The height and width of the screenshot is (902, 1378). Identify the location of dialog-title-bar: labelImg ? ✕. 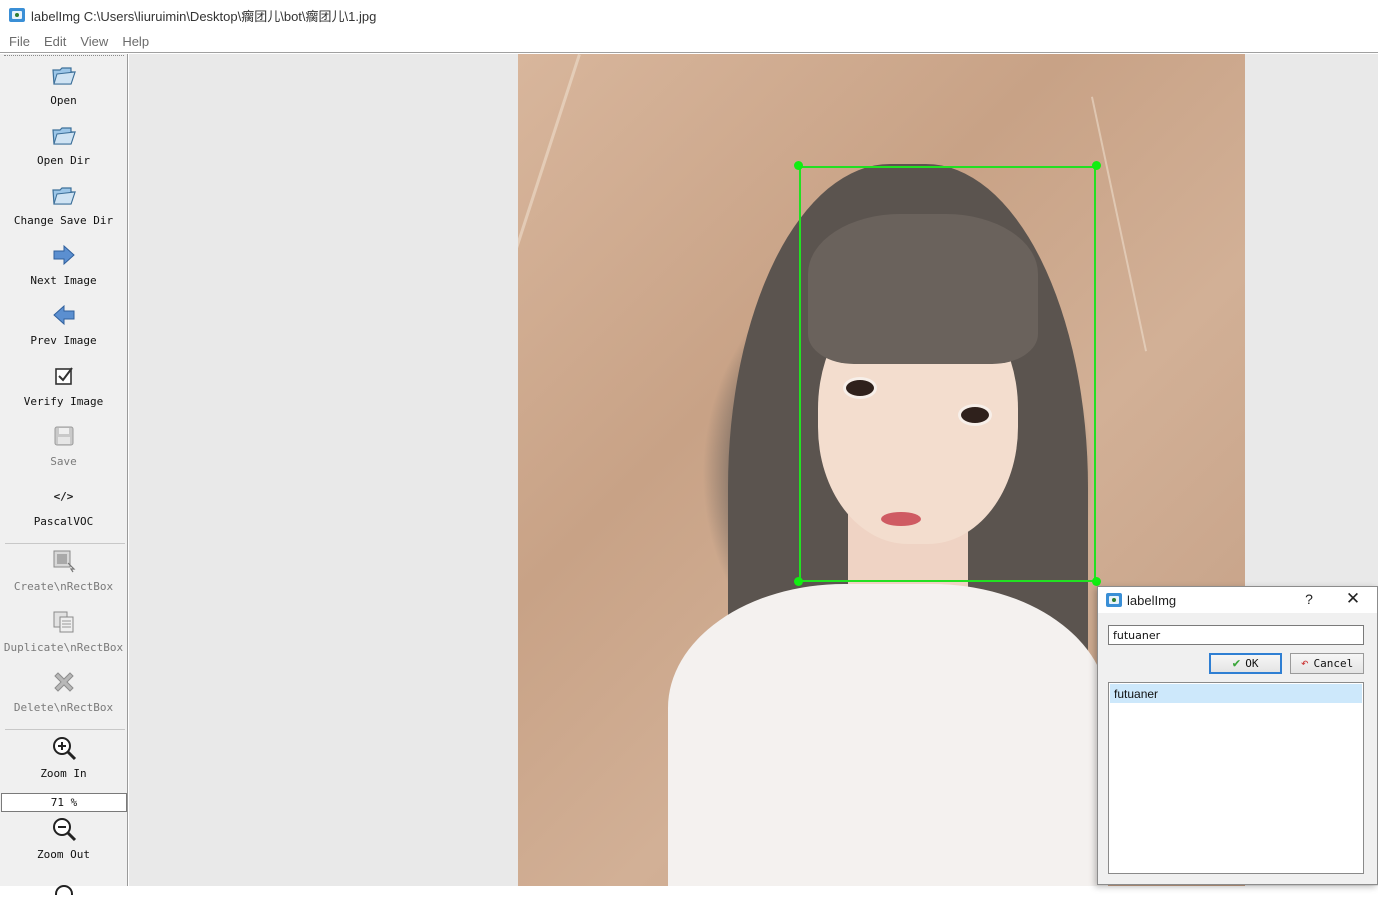
(1237, 600).